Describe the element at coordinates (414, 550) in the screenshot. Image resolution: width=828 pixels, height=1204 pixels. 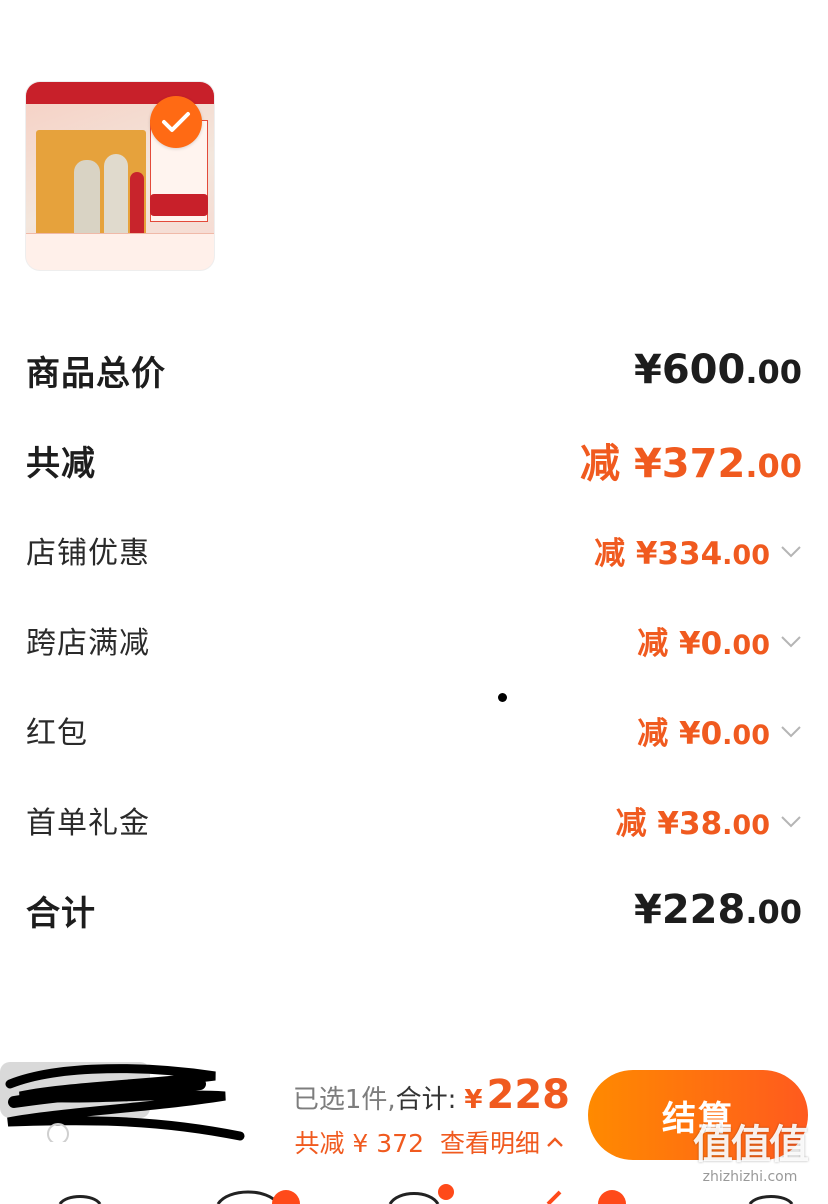
I see `store-discount-row: 店铺优惠 减 ¥334.00` at that location.